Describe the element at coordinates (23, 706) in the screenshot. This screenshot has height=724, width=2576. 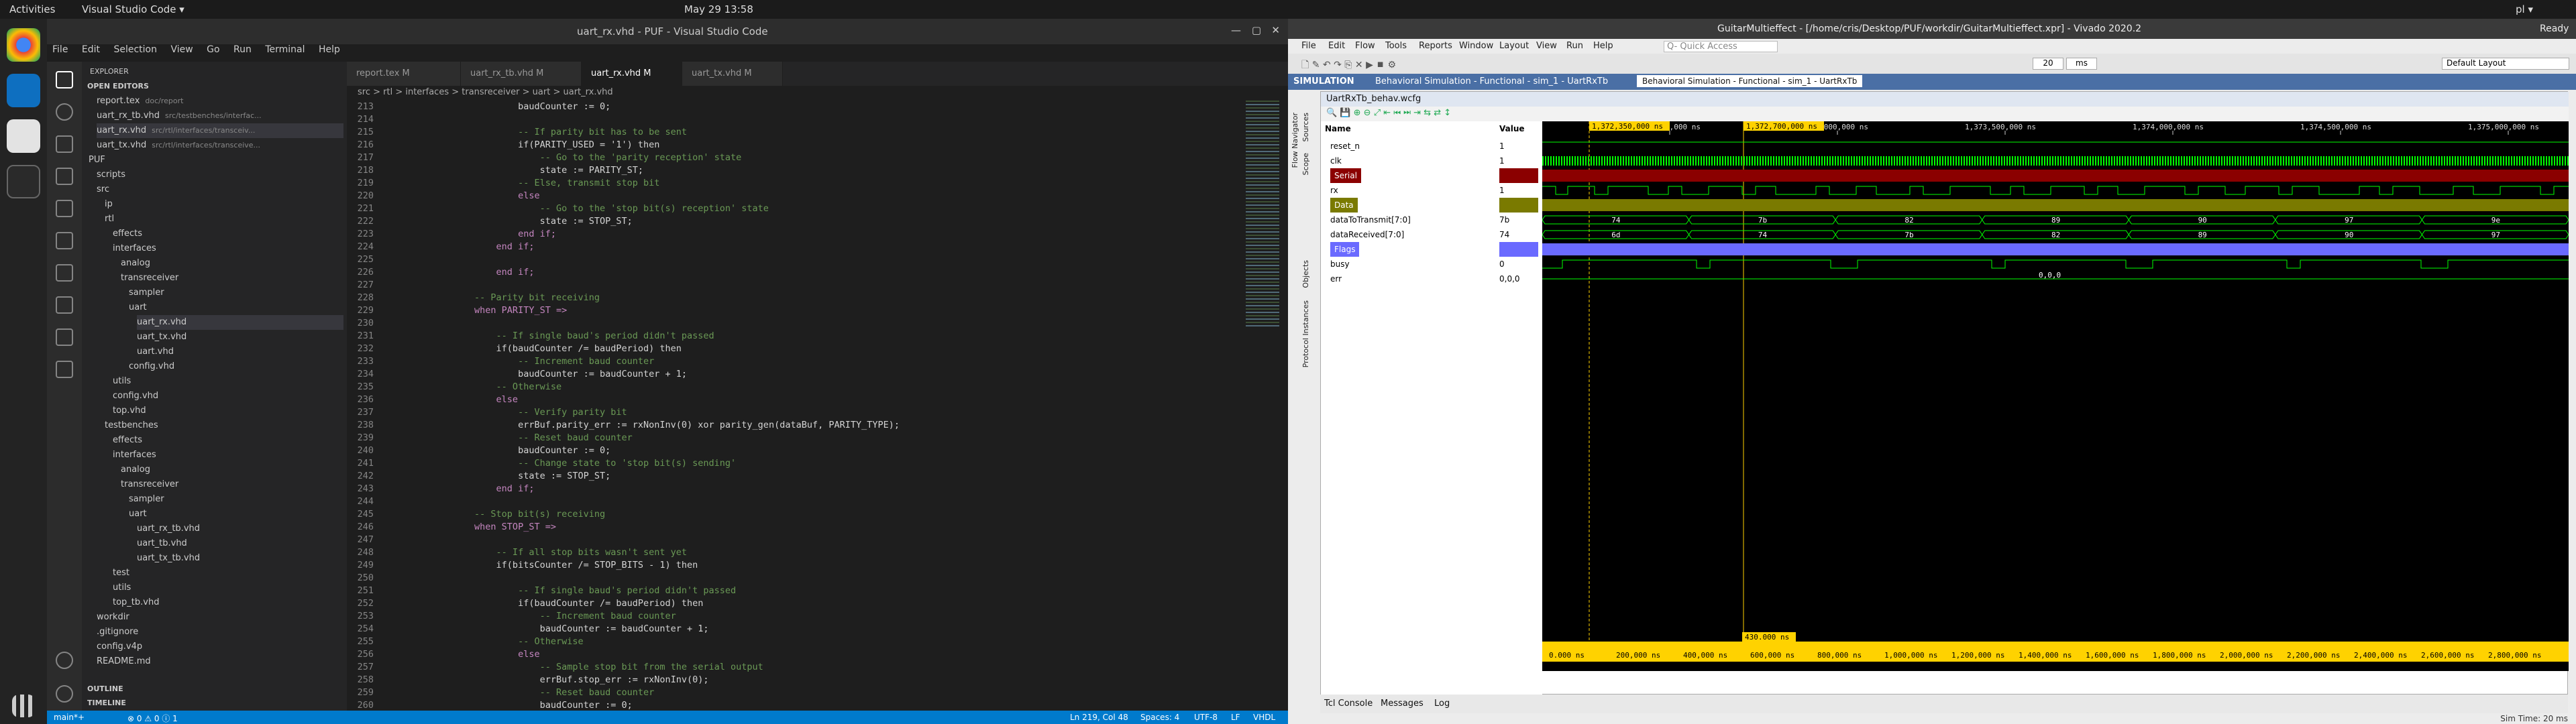
I see `app-grid-icon` at that location.